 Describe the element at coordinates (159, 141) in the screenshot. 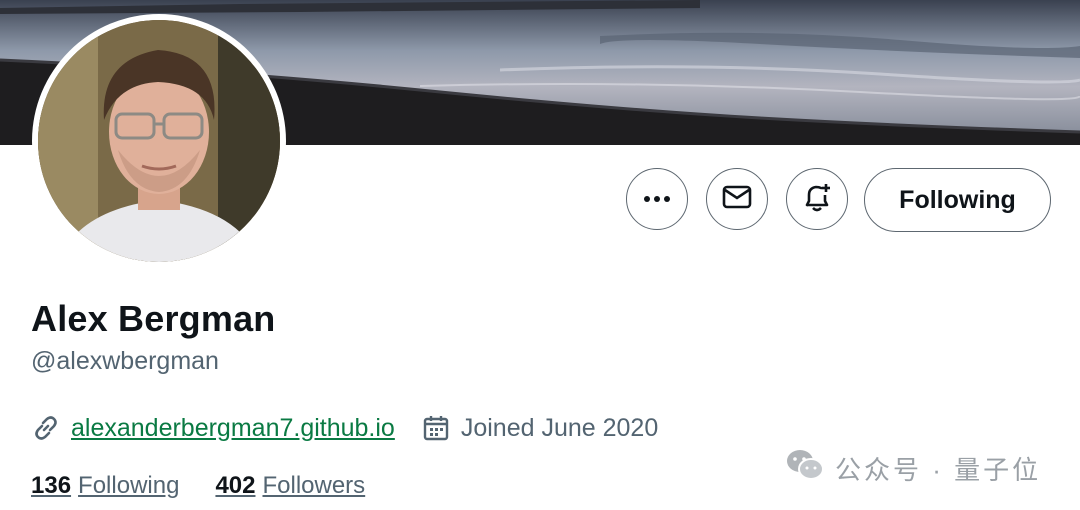

I see `profile-avatar` at that location.